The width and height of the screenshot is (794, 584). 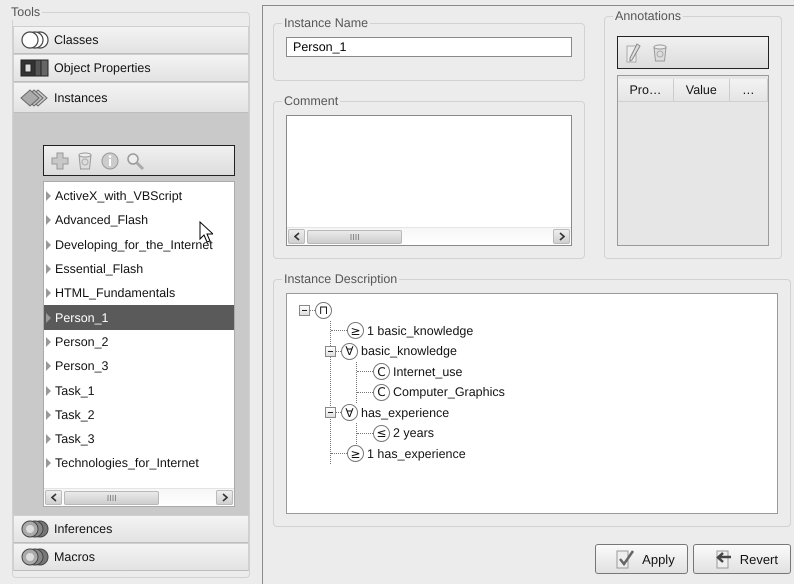 What do you see at coordinates (139, 390) in the screenshot?
I see `list-item: Task_1` at bounding box center [139, 390].